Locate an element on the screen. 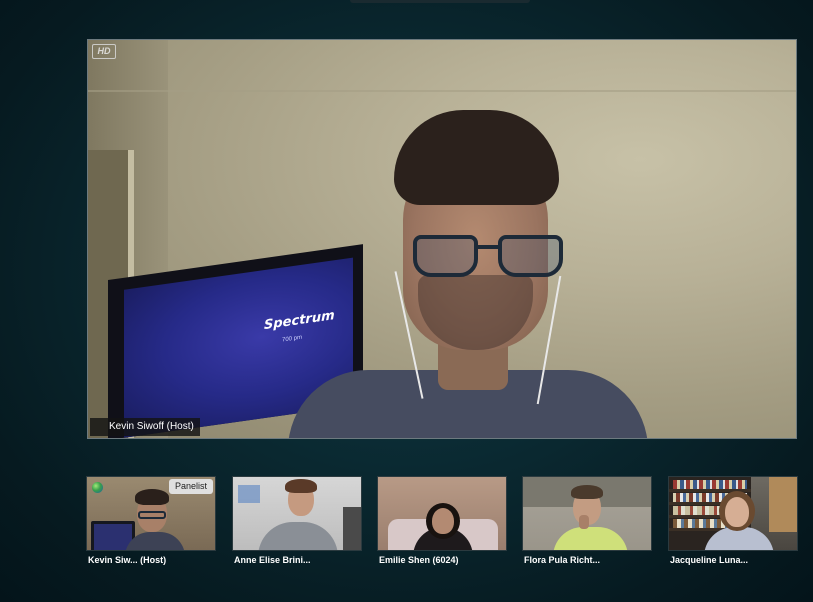 This screenshot has height=602, width=813. thumbnail-tile: Panelist is located at coordinates (151, 513).